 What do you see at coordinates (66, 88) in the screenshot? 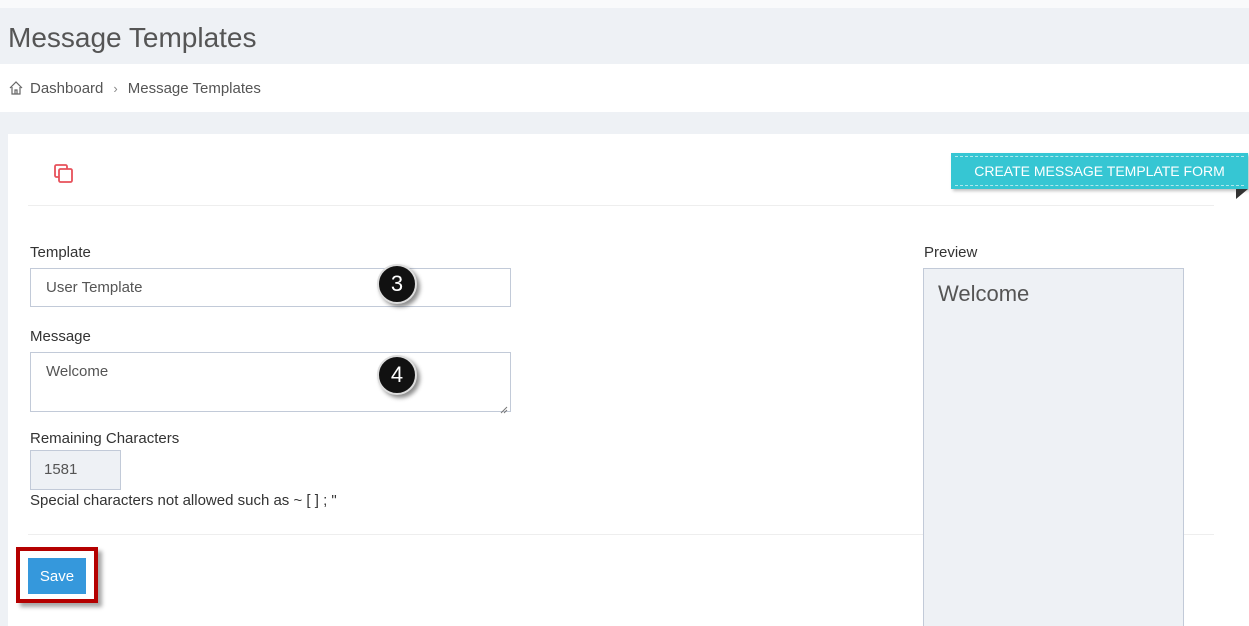
I see `breadcrumb-dashboard-link: Dashboard` at bounding box center [66, 88].